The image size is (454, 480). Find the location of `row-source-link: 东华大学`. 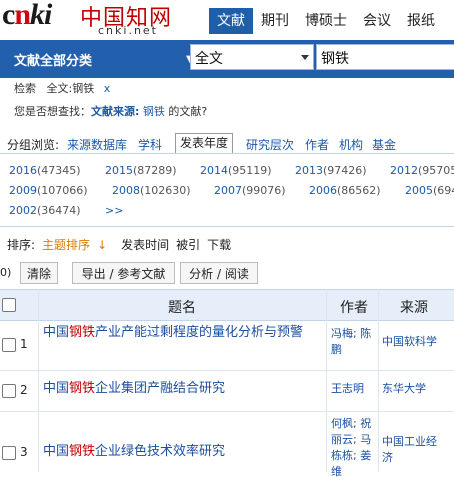

row-source-link: 东华大学 is located at coordinates (404, 389).